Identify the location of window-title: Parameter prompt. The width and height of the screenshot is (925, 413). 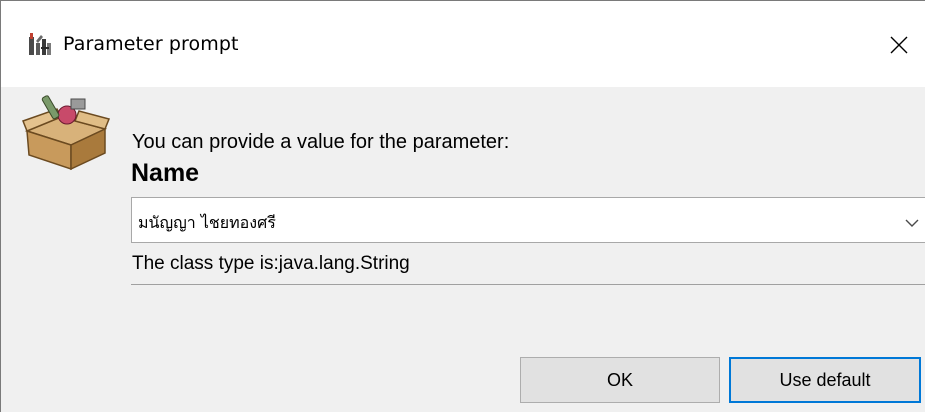
(151, 44).